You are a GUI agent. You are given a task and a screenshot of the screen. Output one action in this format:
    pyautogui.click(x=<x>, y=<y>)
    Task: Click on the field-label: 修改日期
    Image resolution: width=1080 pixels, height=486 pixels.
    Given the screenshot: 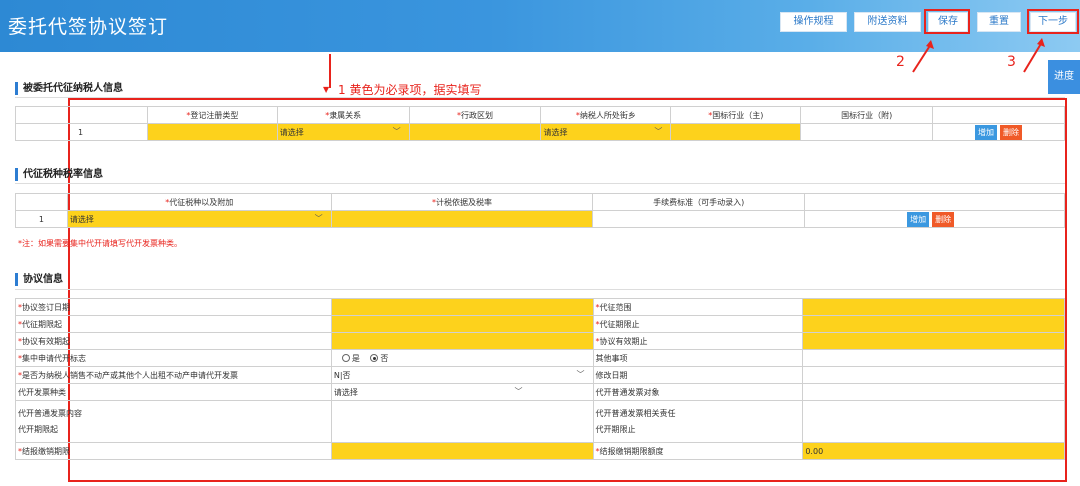 What is the action you would take?
    pyautogui.click(x=698, y=375)
    